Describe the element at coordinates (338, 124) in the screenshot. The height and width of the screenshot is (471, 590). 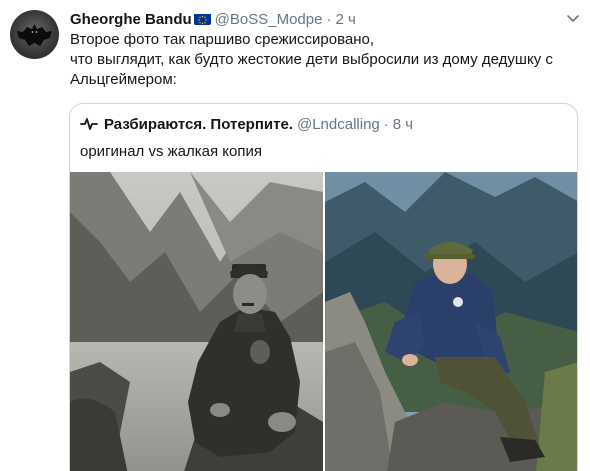
I see `quoted-author-handle: @Lndcalling` at that location.